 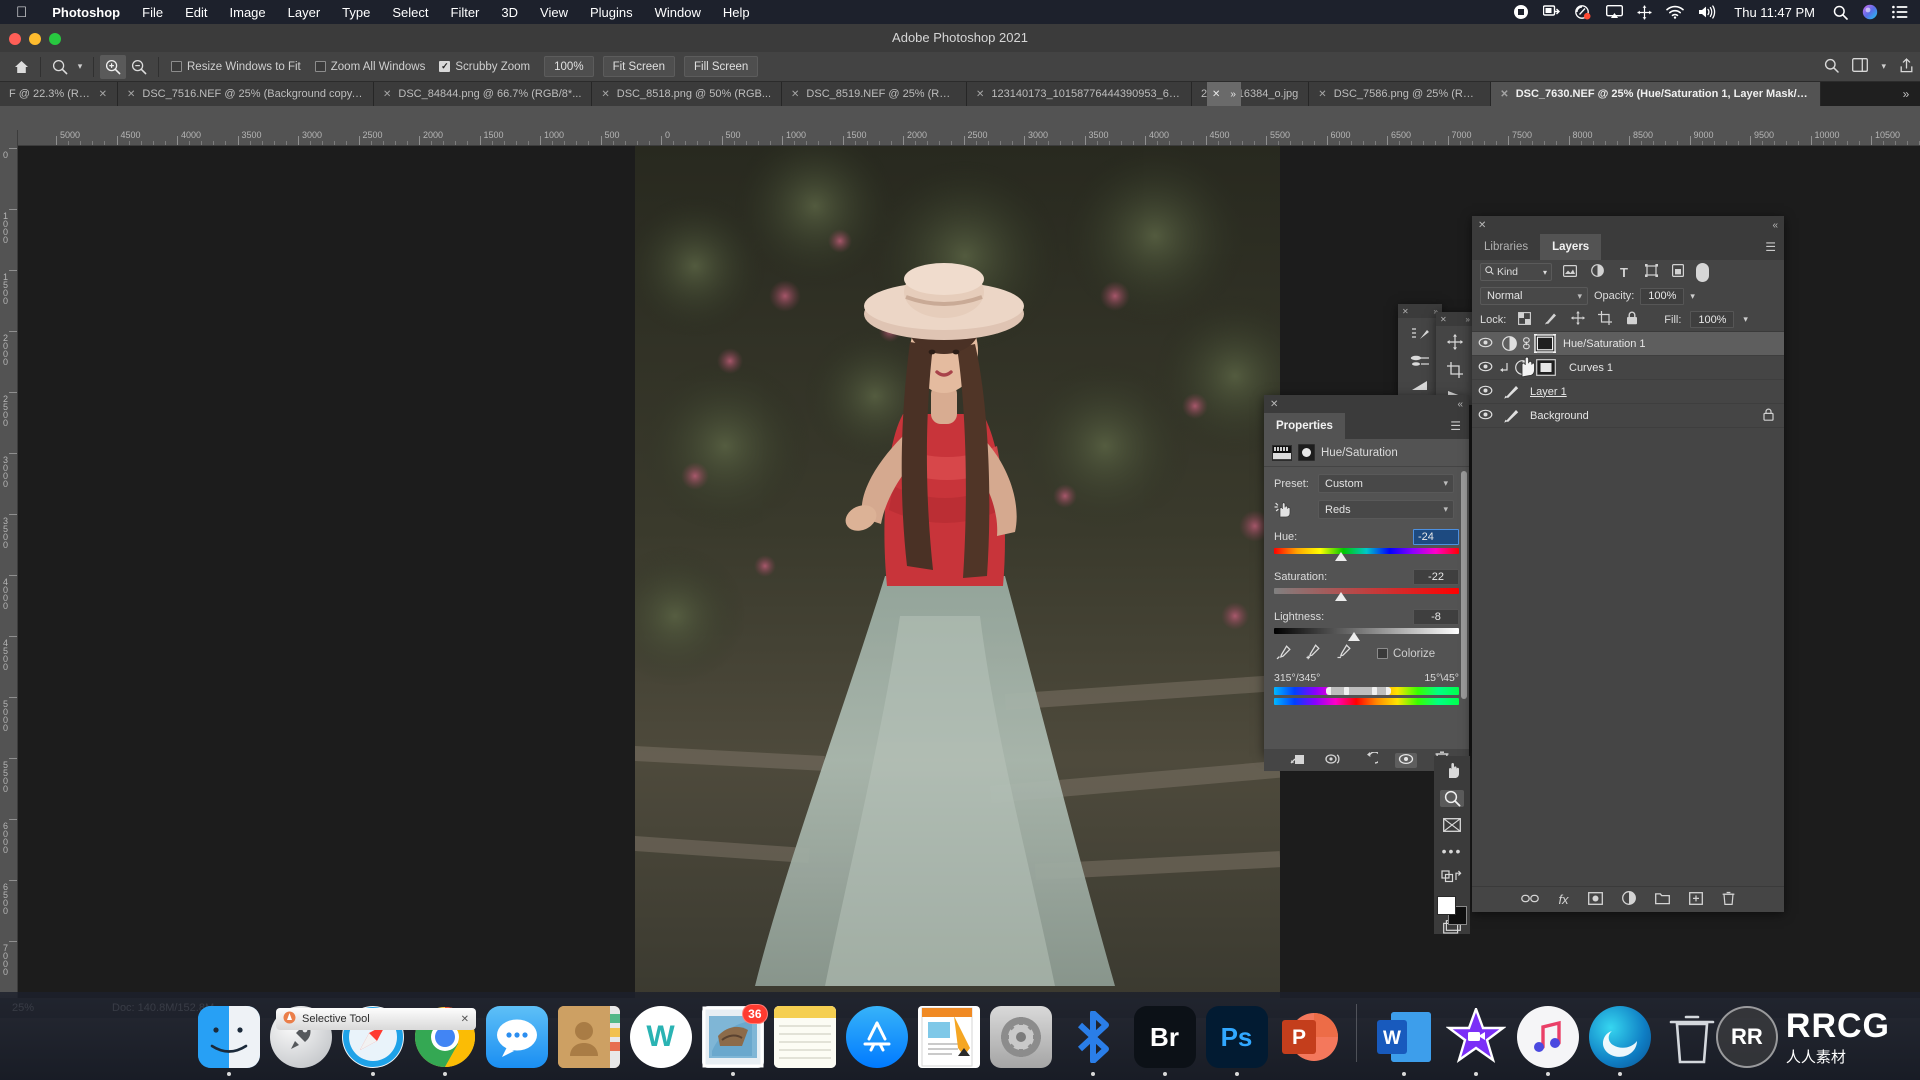 I want to click on fill-screen-button: Fill Screen, so click(x=721, y=66).